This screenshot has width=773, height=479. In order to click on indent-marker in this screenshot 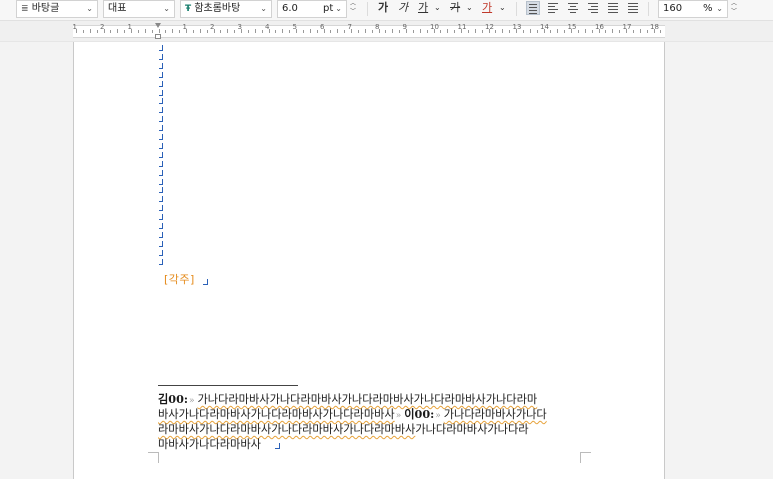, I will do `click(158, 31)`.